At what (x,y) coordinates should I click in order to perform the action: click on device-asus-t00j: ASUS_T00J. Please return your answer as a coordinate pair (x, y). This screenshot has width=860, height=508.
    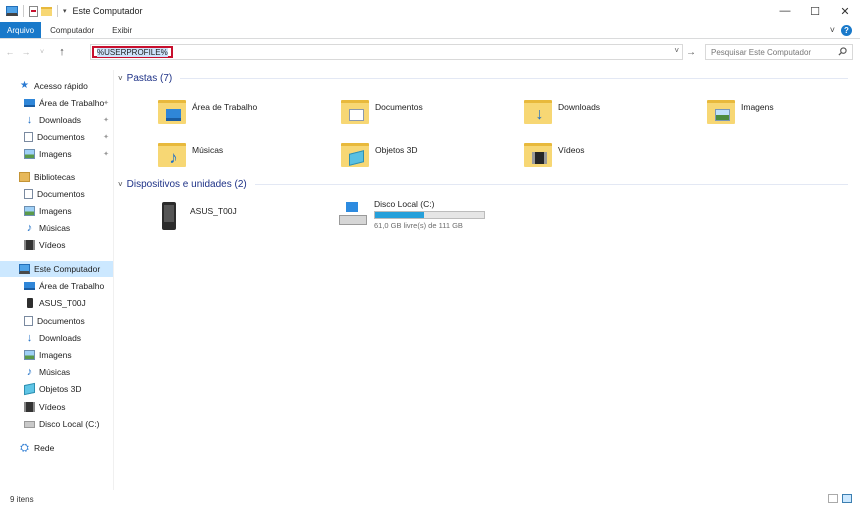
    Looking at the image, I should click on (194, 216).